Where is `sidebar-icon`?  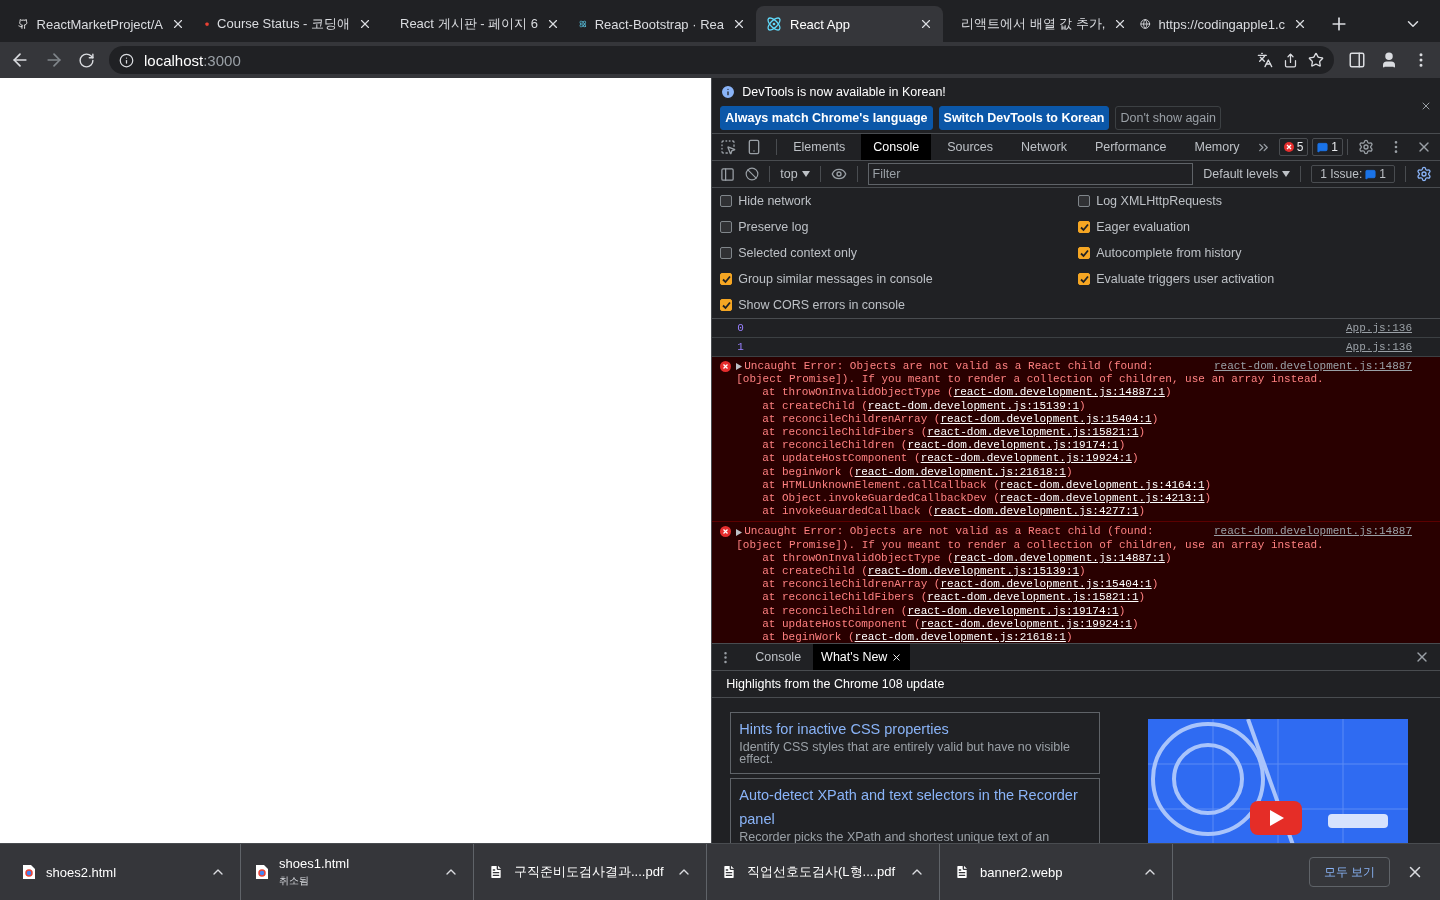 sidebar-icon is located at coordinates (728, 174).